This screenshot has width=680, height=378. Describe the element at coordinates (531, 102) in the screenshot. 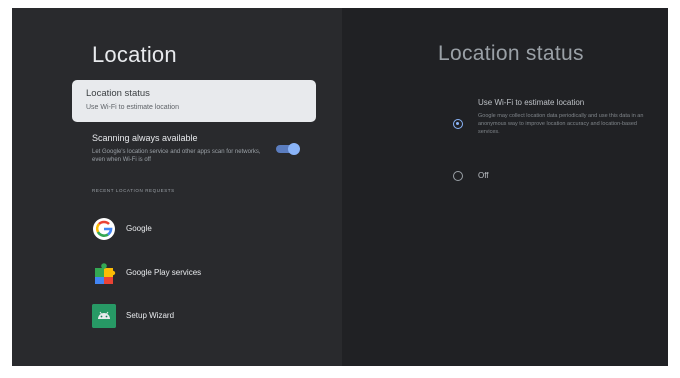

I see `wifi-estimate-option-title: Use Wi-Fi to estimate location` at that location.